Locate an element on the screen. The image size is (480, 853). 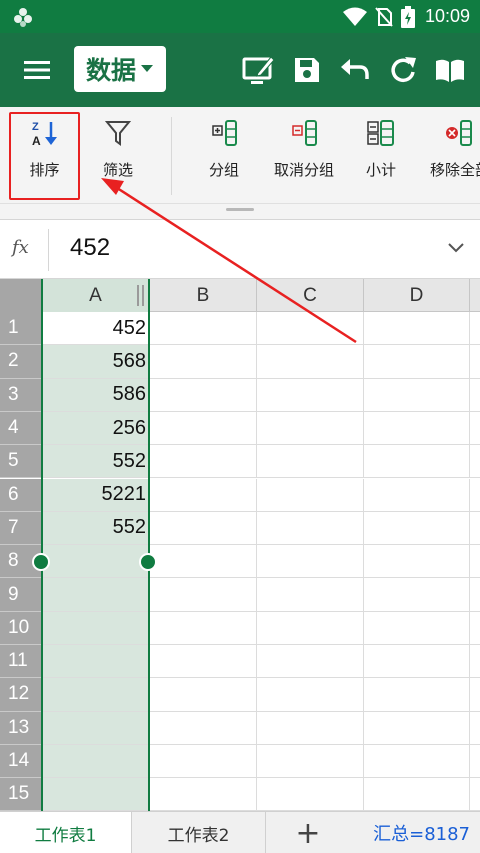
ungroup-button: 取消分组 is located at coordinates (304, 150).